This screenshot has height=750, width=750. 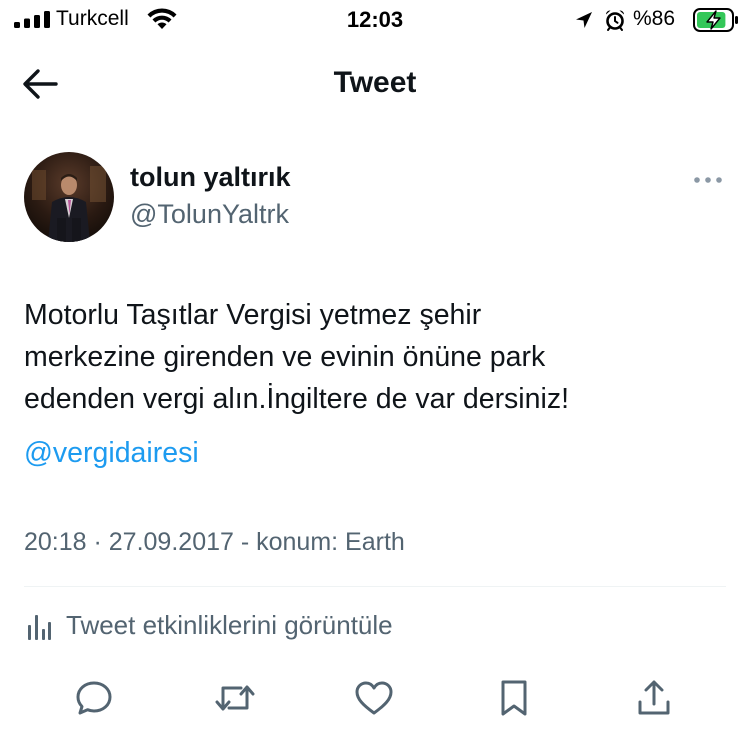 I want to click on bookmark-icon, so click(x=514, y=698).